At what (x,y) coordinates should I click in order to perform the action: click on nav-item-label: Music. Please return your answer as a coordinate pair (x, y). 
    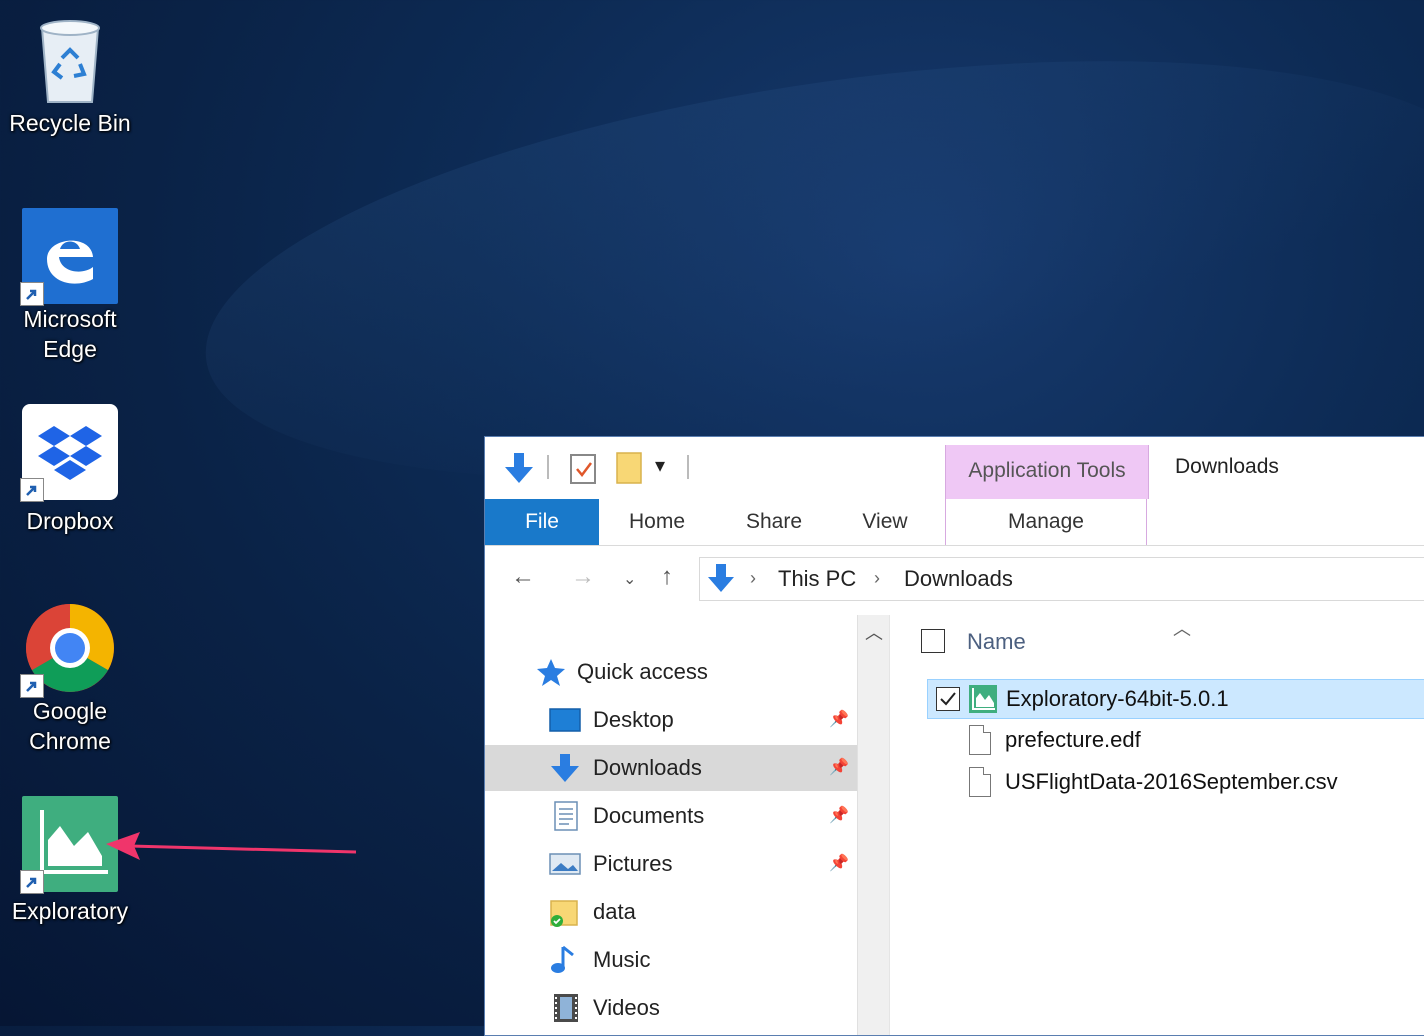
    Looking at the image, I should click on (622, 959).